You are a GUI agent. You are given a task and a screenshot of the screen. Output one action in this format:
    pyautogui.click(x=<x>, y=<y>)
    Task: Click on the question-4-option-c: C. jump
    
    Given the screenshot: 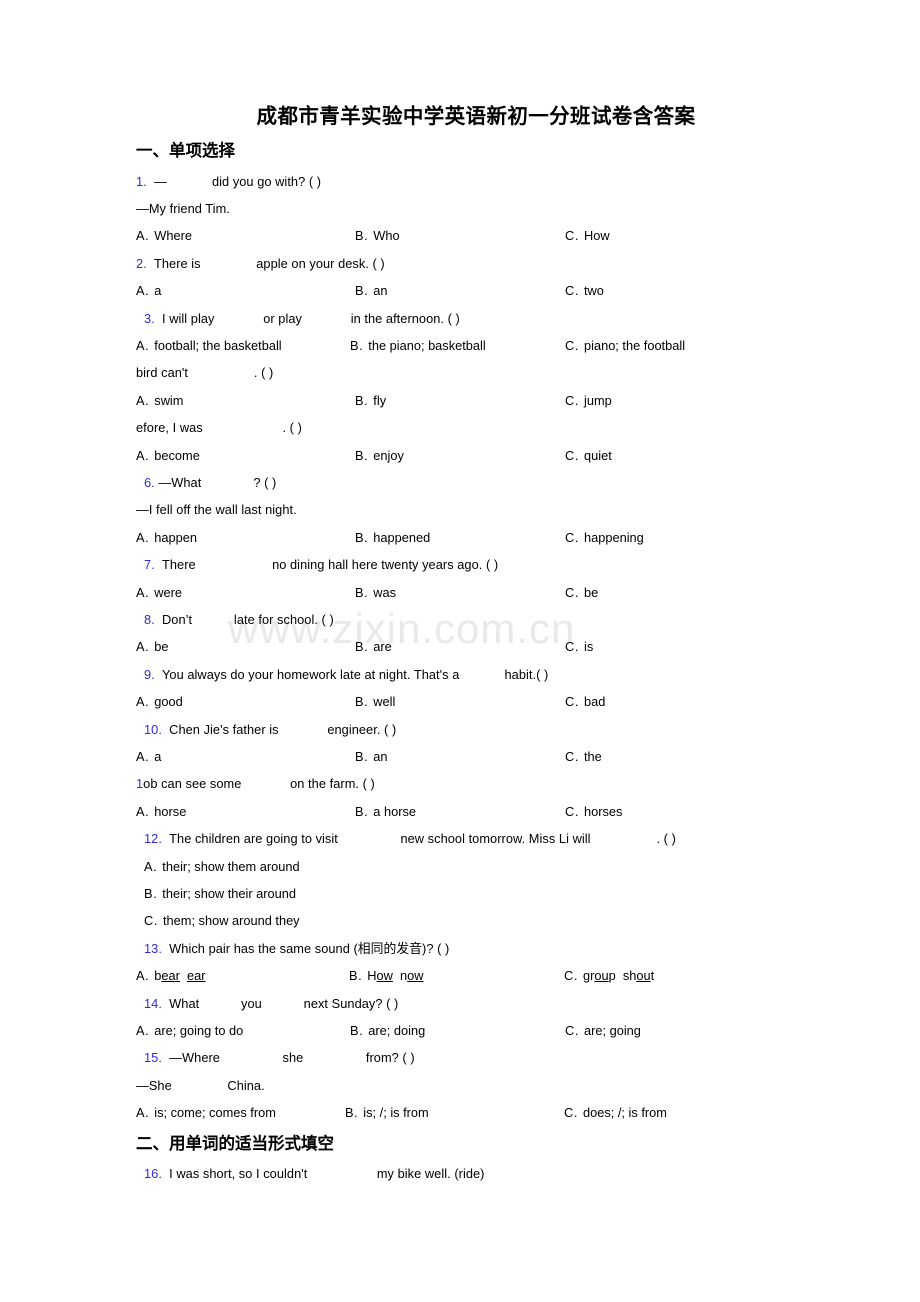 What is the action you would take?
    pyautogui.click(x=588, y=400)
    